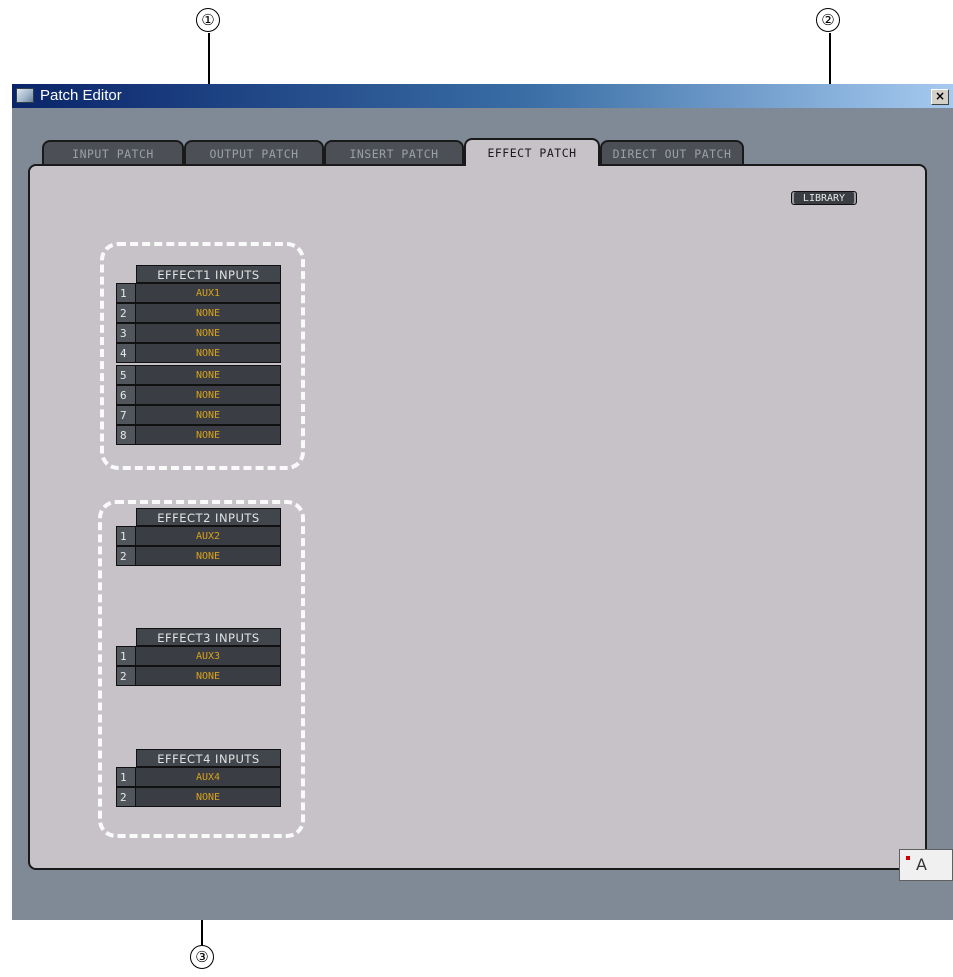 Image resolution: width=953 pixels, height=977 pixels. Describe the element at coordinates (81, 95) in the screenshot. I see `window-title: Patch Editor` at that location.